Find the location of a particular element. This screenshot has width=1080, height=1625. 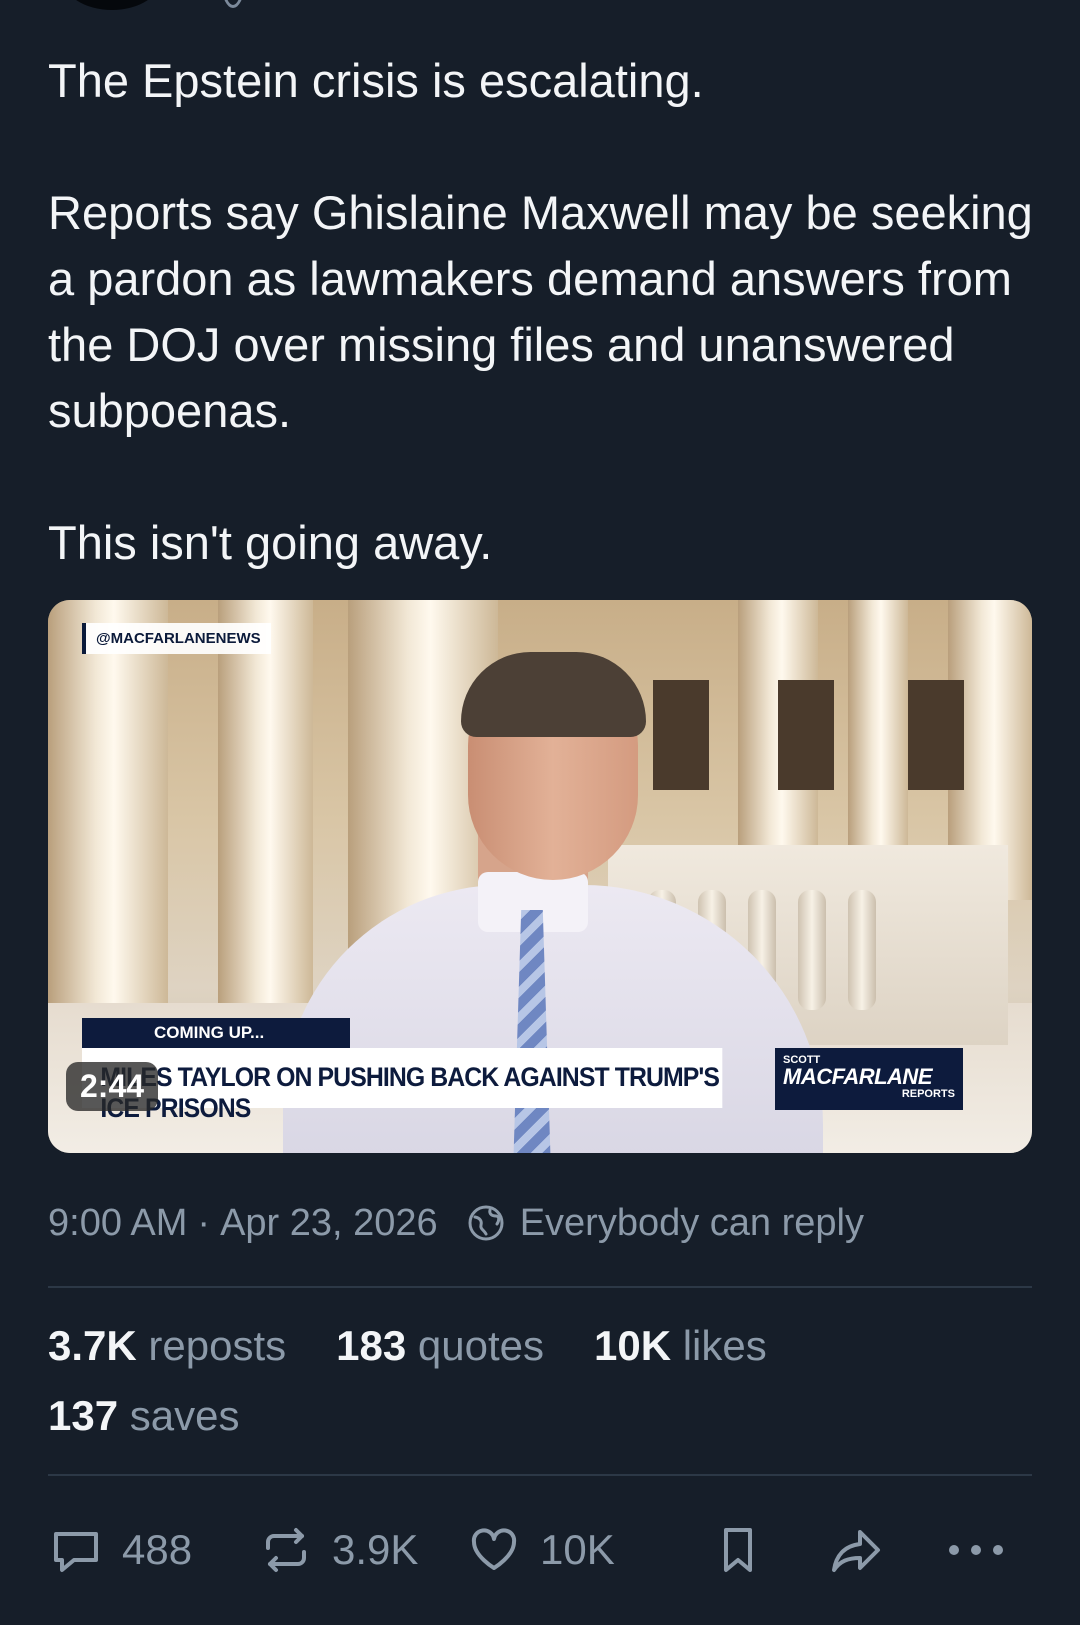

more-dots-icon is located at coordinates (976, 1550).